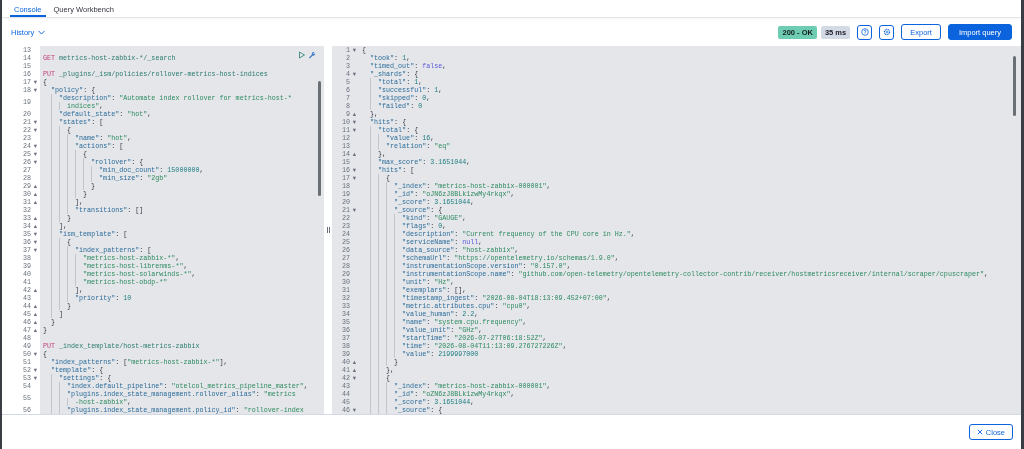  Describe the element at coordinates (979, 432) in the screenshot. I see `close-icon` at that location.